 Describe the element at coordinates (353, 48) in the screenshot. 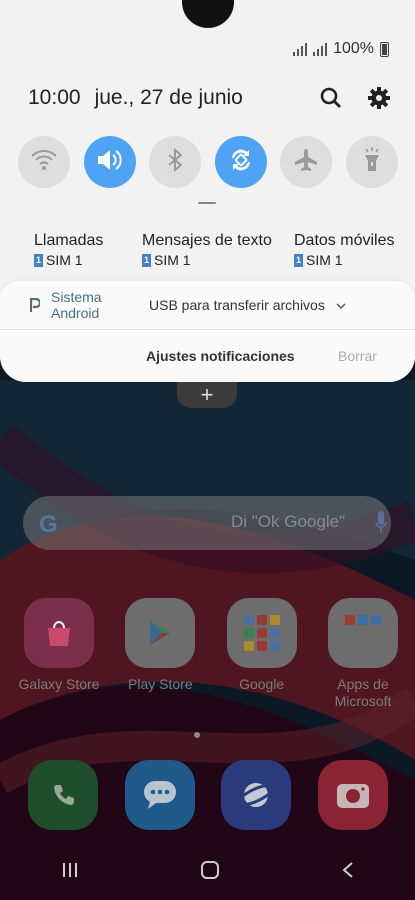

I see `battery-percent: 100%` at that location.